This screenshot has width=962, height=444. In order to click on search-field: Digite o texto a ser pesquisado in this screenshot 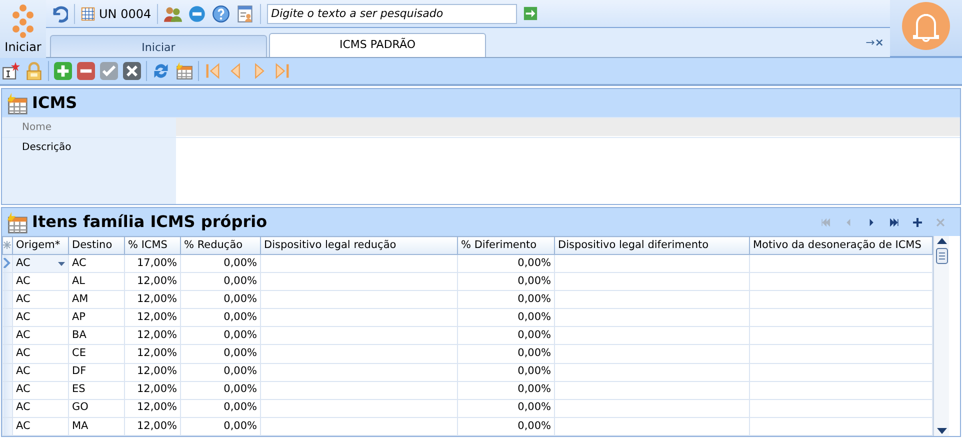, I will do `click(392, 14)`.